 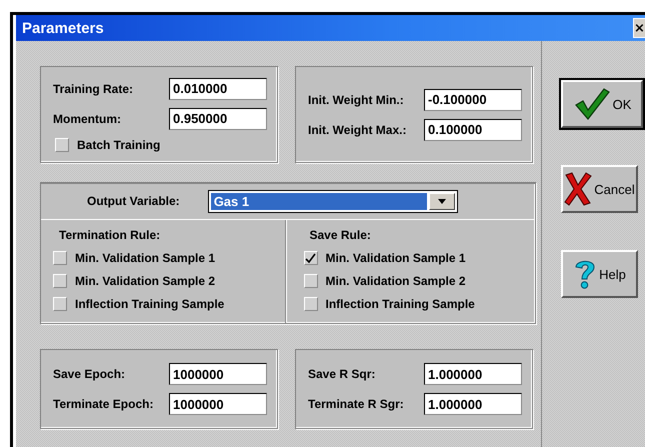 I want to click on input-field: 0.950000, so click(x=218, y=119).